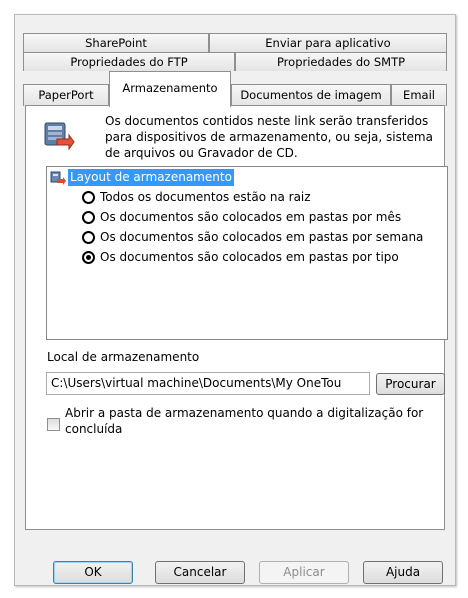  What do you see at coordinates (93, 572) in the screenshot?
I see `ok-button: OK` at bounding box center [93, 572].